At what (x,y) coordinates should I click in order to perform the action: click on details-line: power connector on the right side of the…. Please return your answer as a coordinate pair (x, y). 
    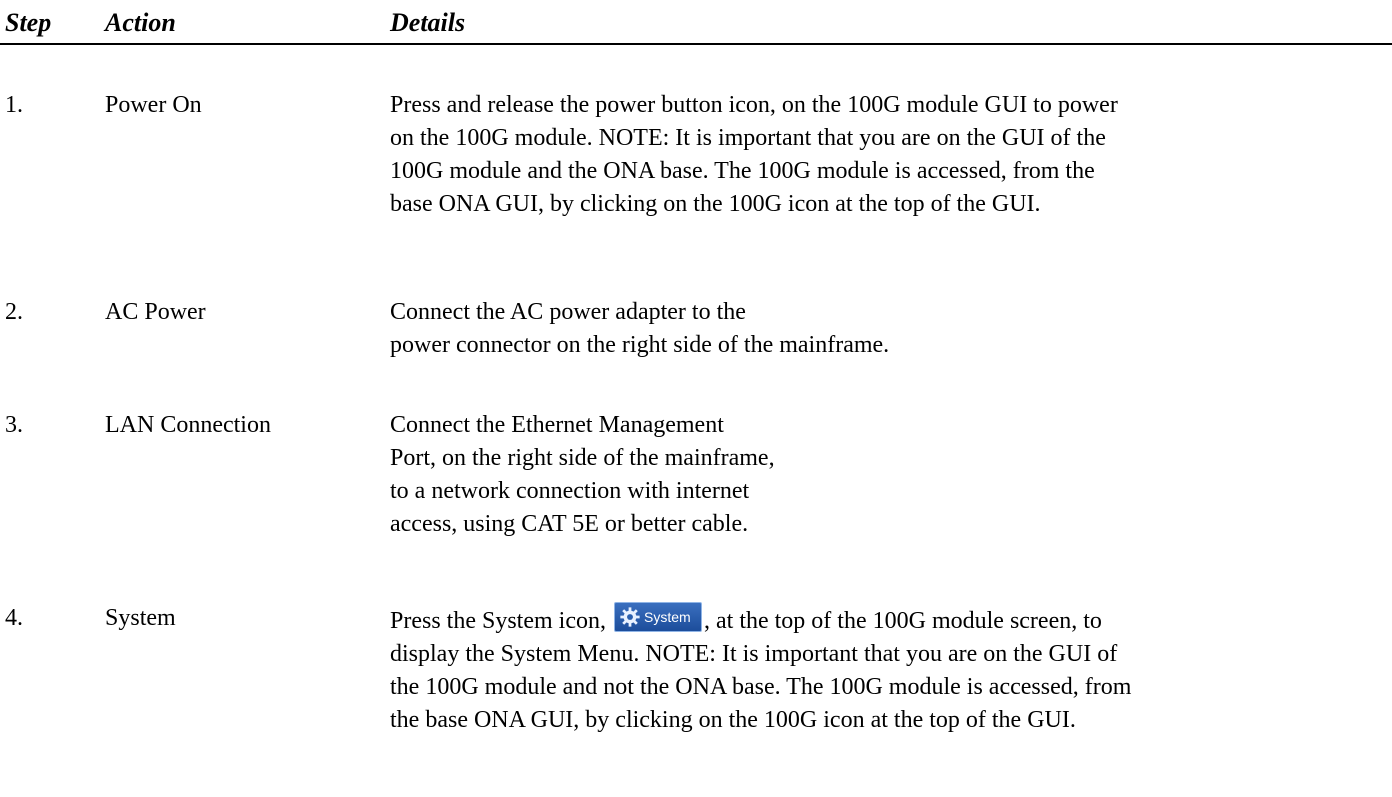
    Looking at the image, I should click on (640, 345).